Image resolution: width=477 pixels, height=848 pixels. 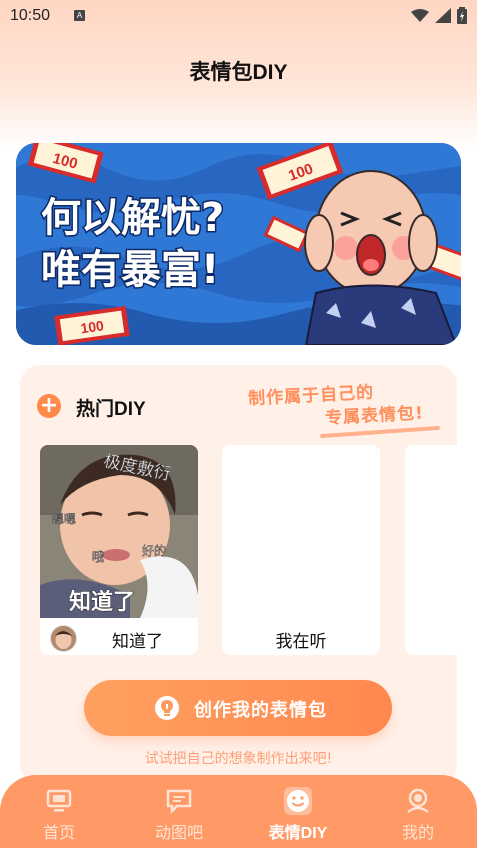 I want to click on chat-icon, so click(x=179, y=802).